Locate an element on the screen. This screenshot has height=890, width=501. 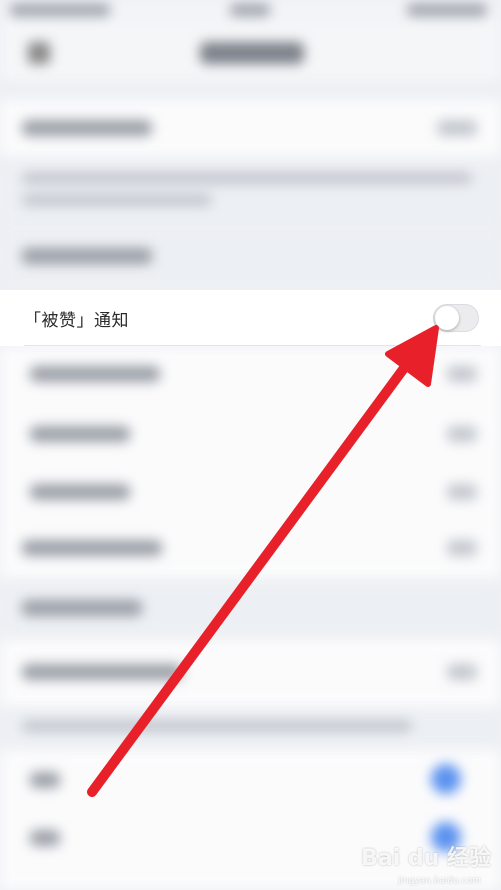
settings-row-top is located at coordinates (250, 128).